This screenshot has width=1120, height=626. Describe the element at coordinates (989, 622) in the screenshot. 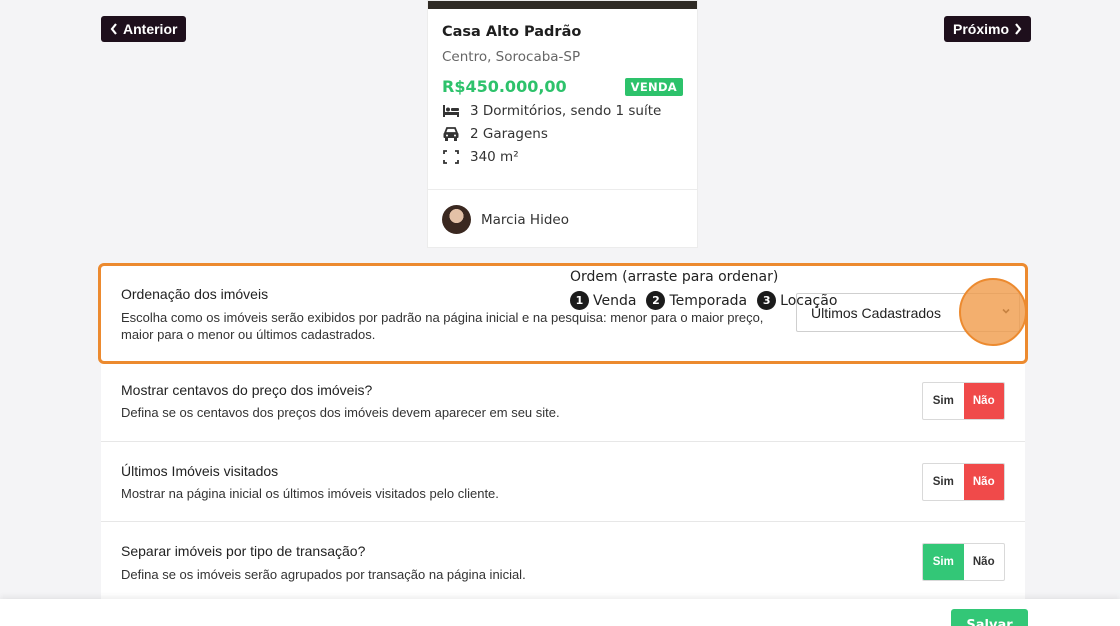

I see `save-button-label: Salvar` at that location.